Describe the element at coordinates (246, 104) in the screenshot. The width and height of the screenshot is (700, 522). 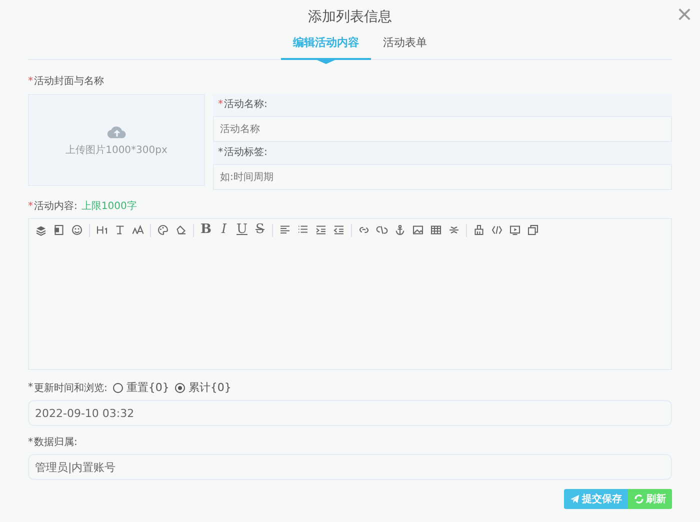
I see `field-label: 活动名称:` at that location.